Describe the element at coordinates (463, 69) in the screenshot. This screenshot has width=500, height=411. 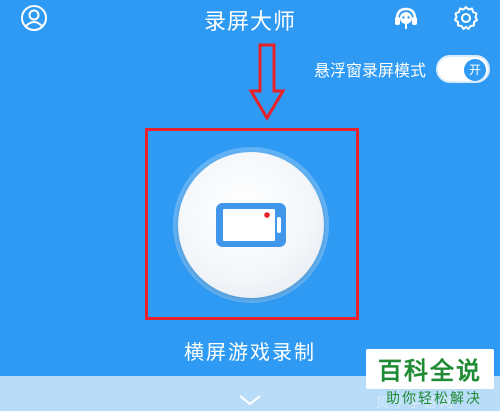
I see `floating-window-mode-toggle: 开` at that location.